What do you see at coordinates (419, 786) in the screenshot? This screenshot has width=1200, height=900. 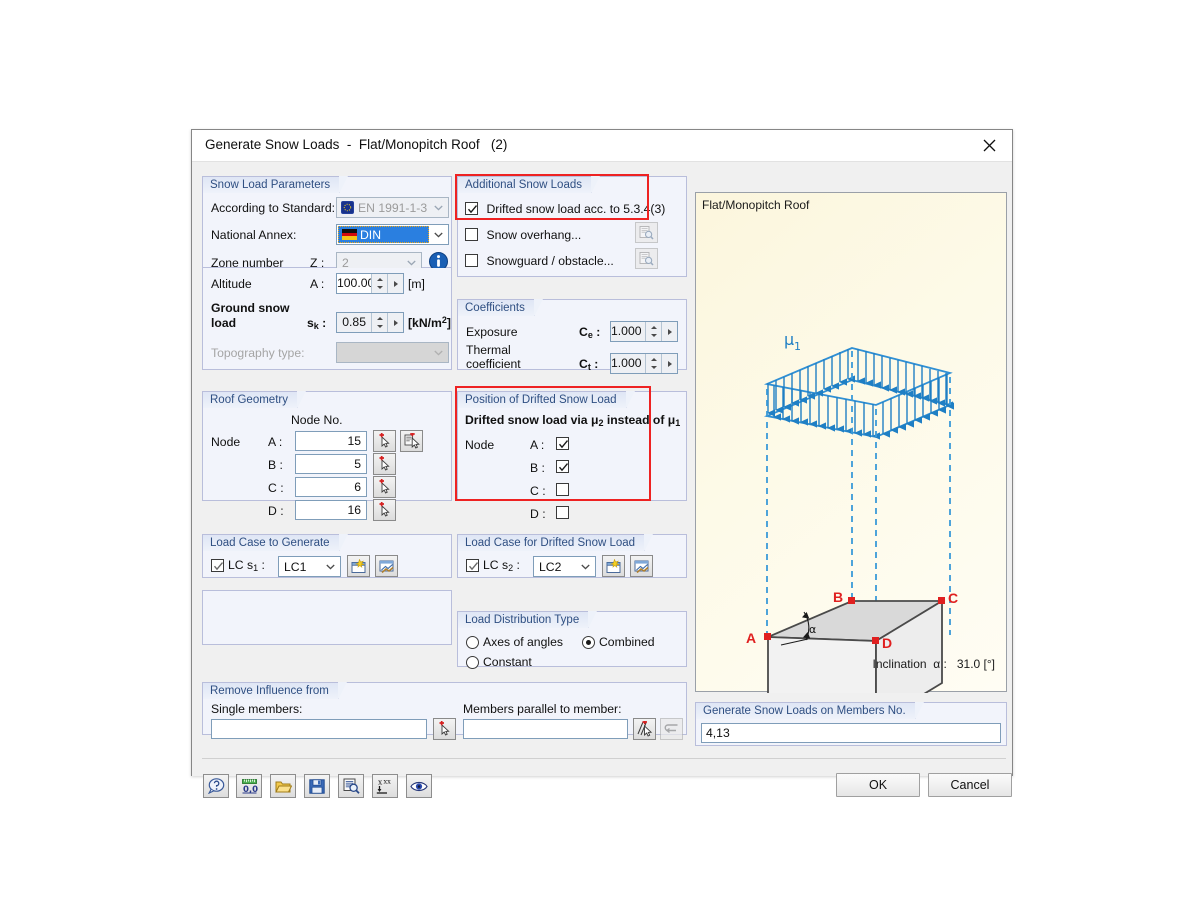 I see `visibility-button` at bounding box center [419, 786].